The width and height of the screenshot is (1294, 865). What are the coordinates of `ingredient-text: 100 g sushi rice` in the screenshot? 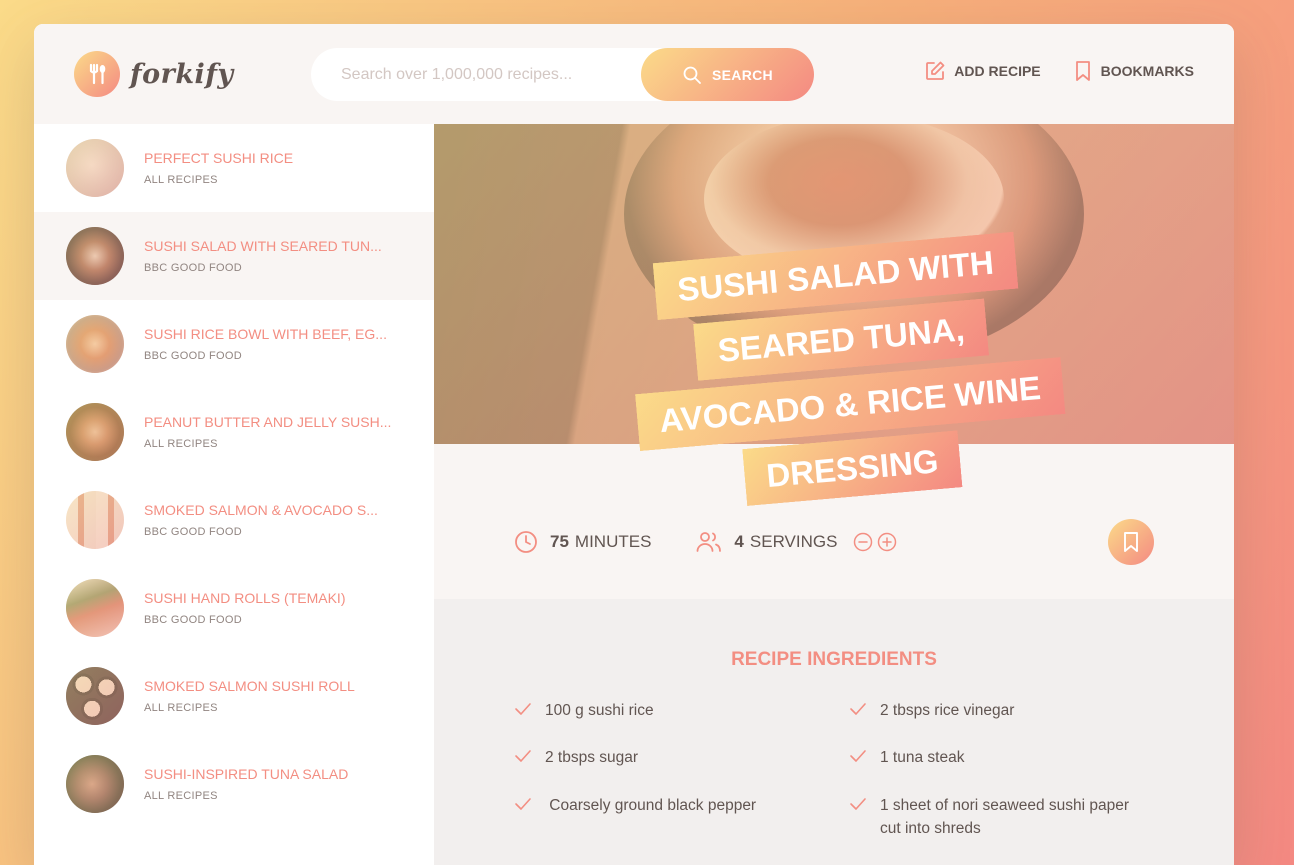 It's located at (599, 710).